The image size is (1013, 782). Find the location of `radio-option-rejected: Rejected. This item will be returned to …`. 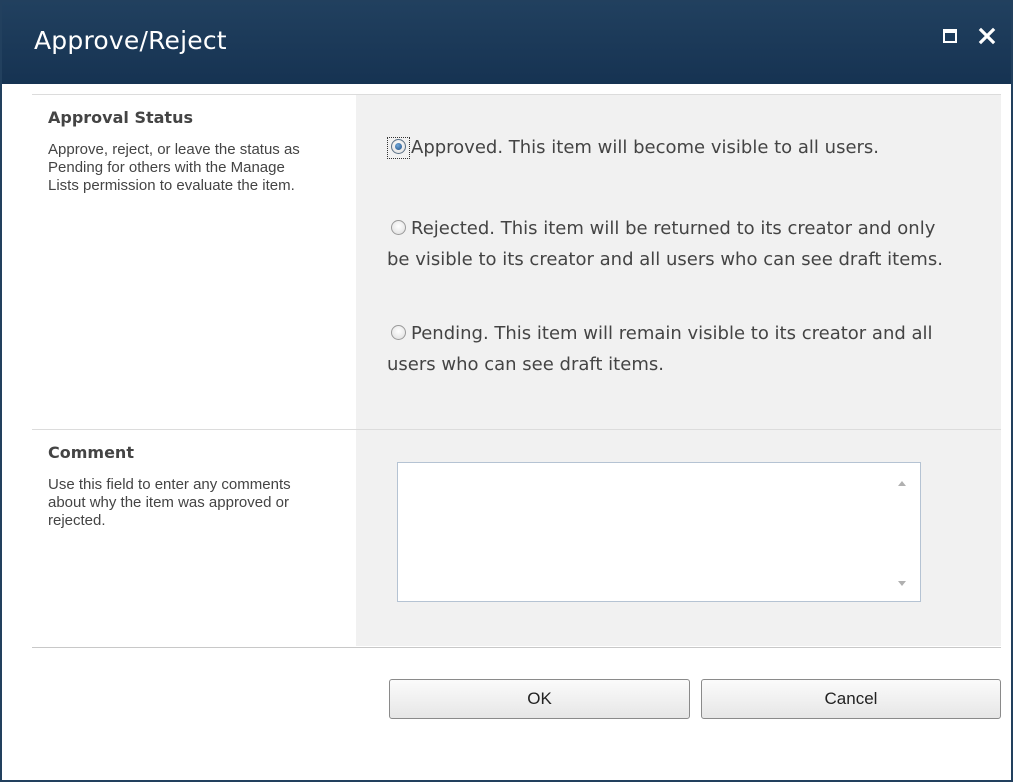

radio-option-rejected: Rejected. This item will be returned to … is located at coordinates (672, 244).